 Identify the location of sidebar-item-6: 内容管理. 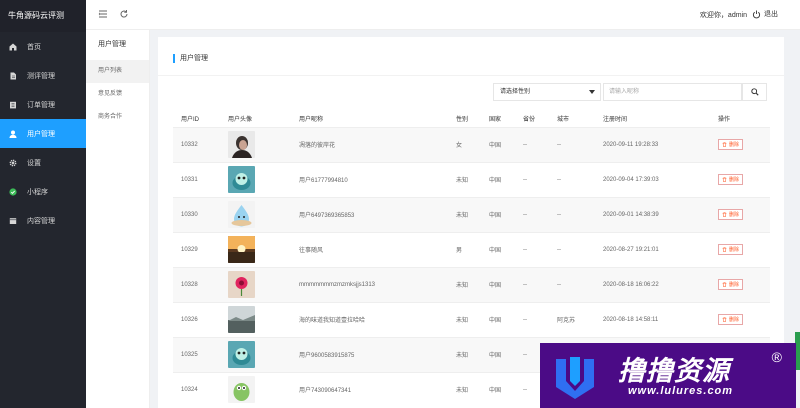
(43, 220).